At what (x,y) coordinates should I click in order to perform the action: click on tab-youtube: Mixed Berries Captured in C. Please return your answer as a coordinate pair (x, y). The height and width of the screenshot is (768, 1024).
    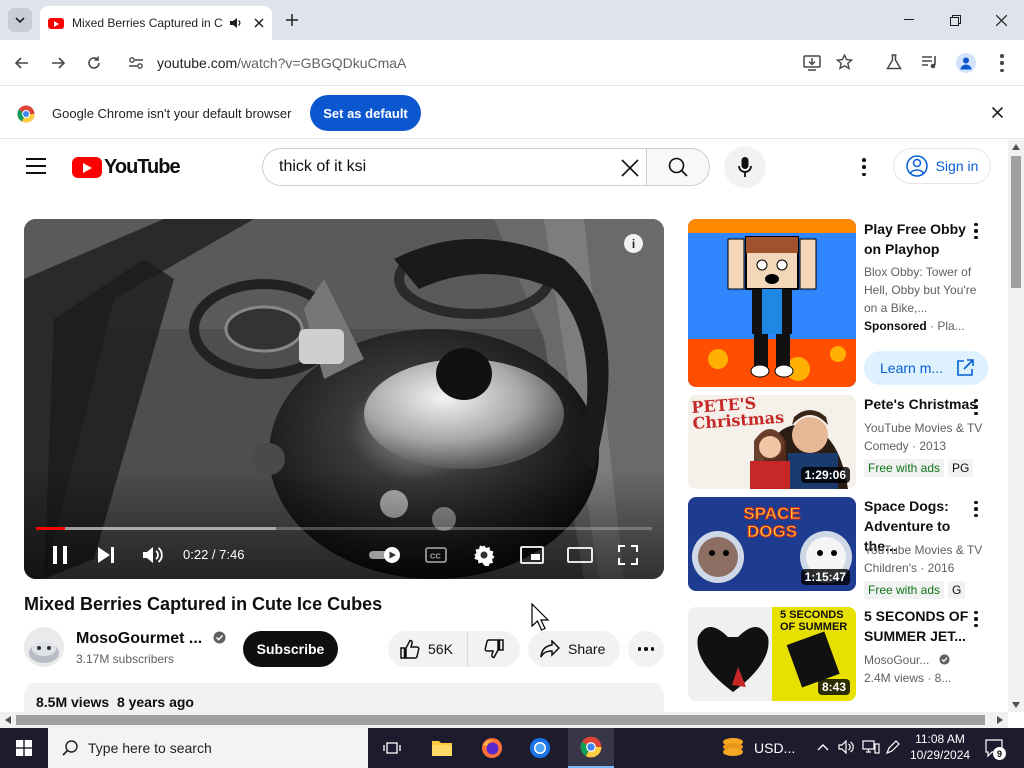
    Looking at the image, I should click on (156, 23).